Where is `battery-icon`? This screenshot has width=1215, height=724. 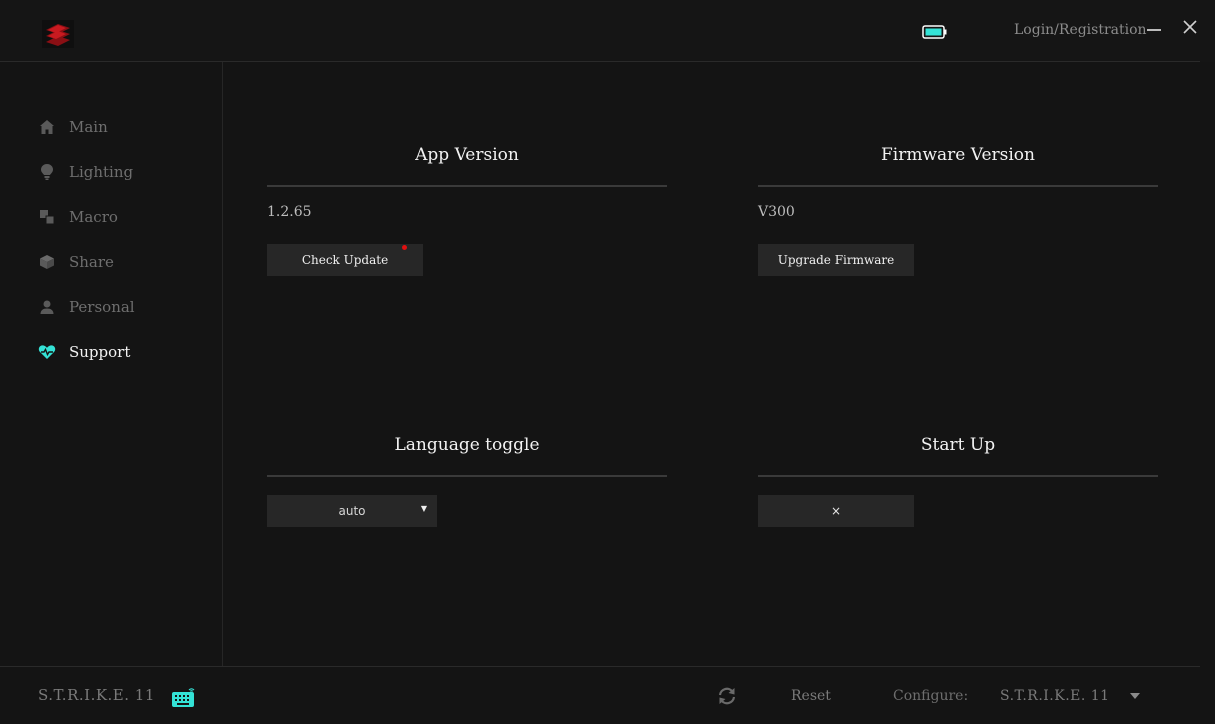 battery-icon is located at coordinates (935, 32).